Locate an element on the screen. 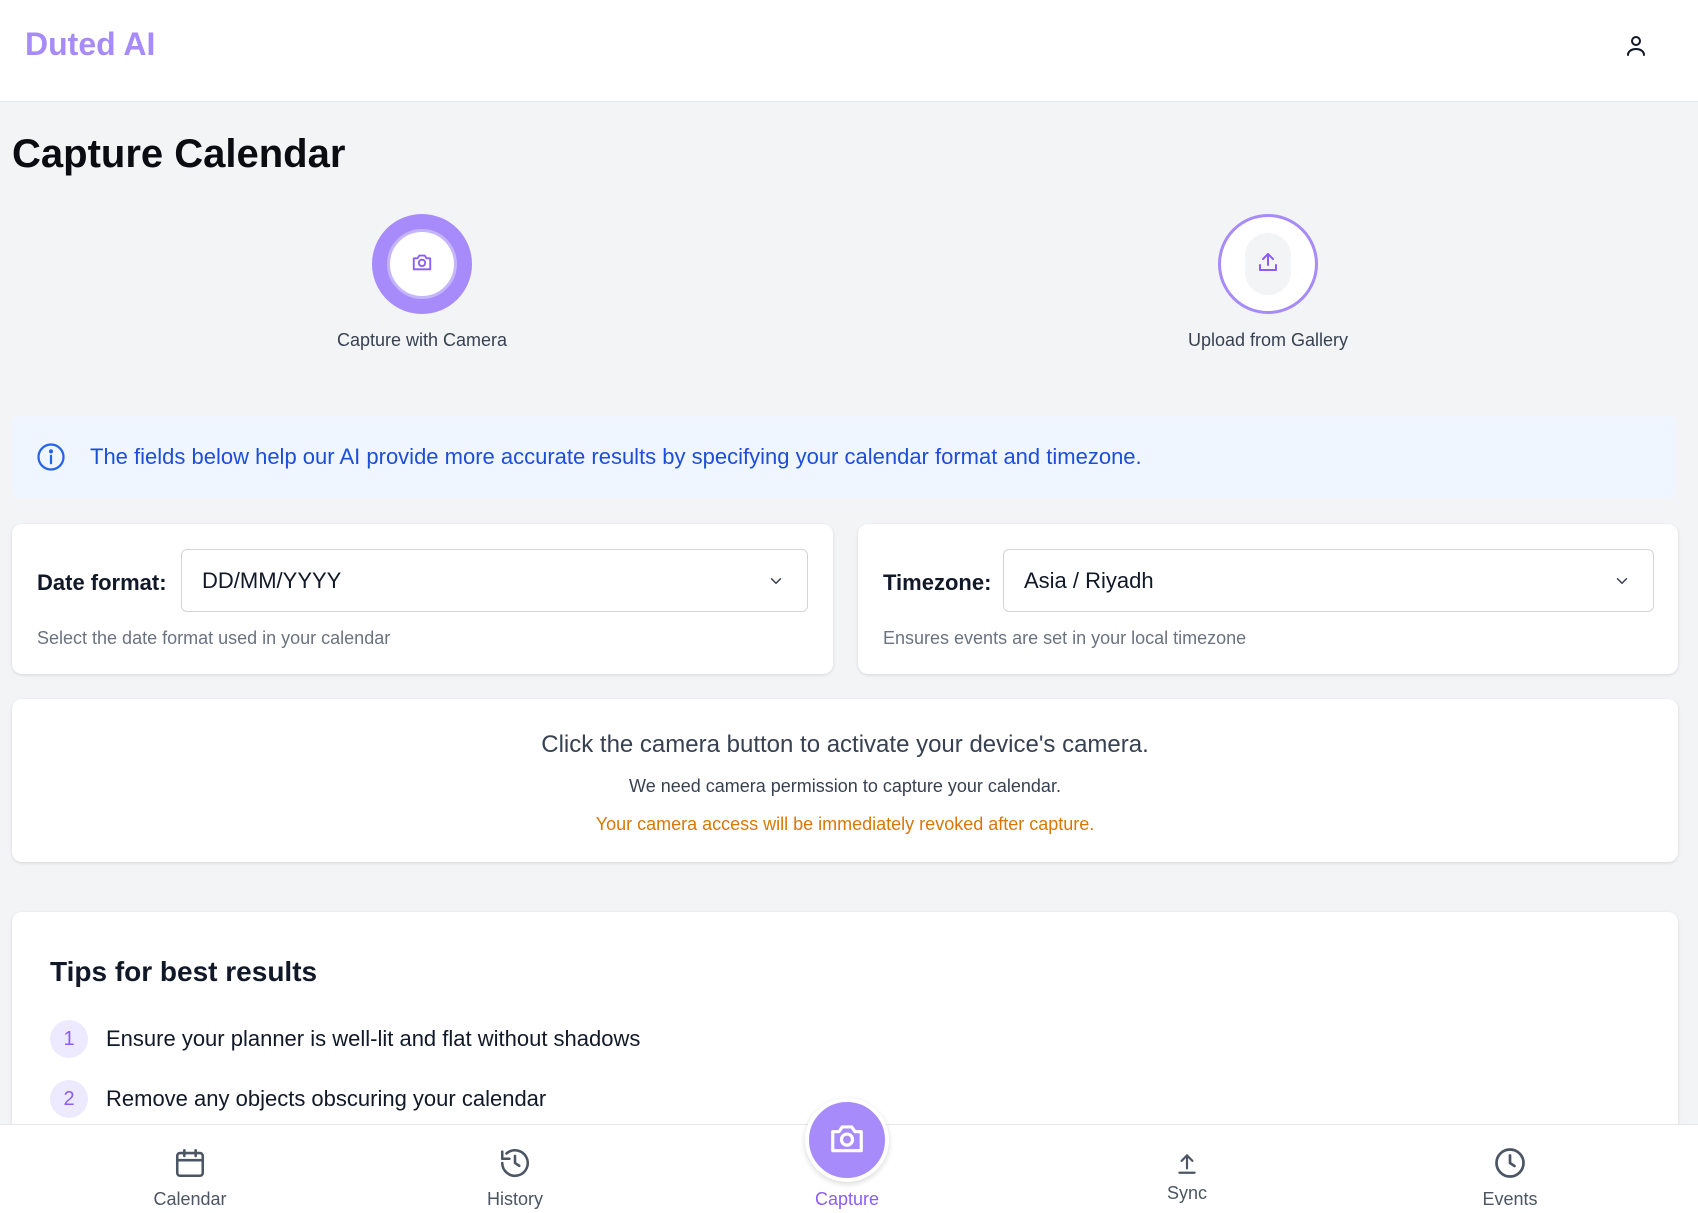 This screenshot has width=1698, height=1213. date-format-label: Date format: is located at coordinates (102, 582).